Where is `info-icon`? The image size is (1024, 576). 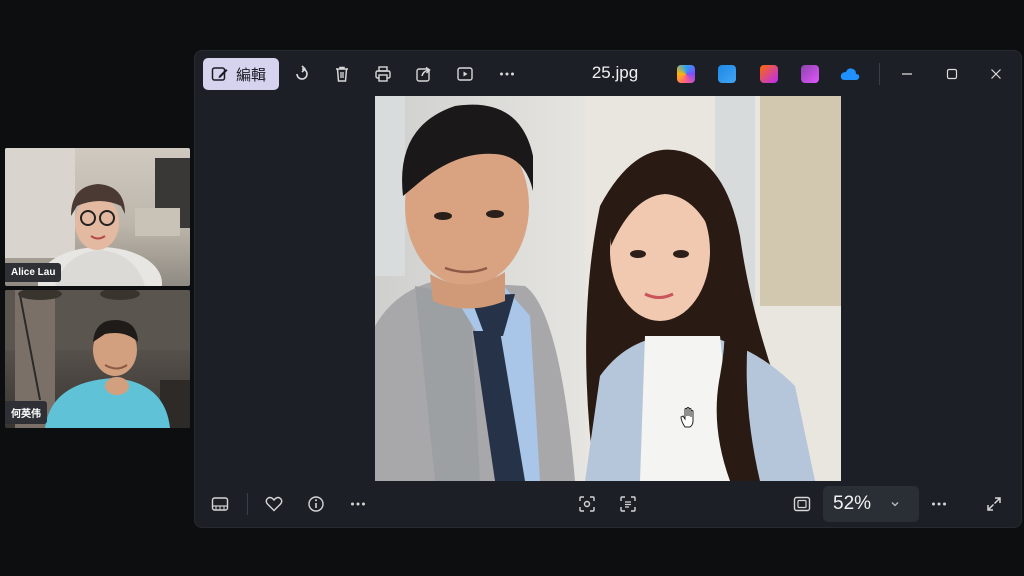
info-icon is located at coordinates (316, 504).